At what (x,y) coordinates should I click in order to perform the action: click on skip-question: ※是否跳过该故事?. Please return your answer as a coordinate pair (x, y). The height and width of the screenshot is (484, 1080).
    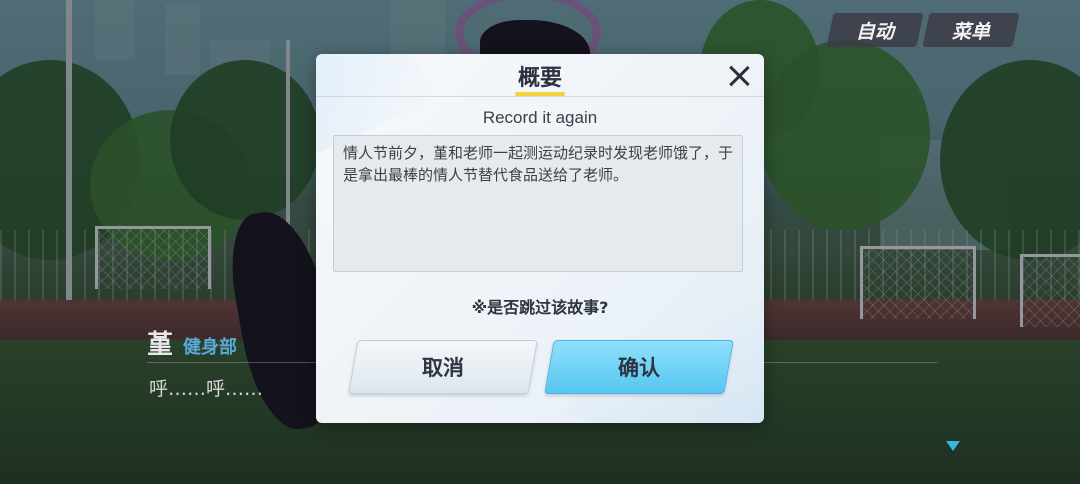
    Looking at the image, I should click on (540, 307).